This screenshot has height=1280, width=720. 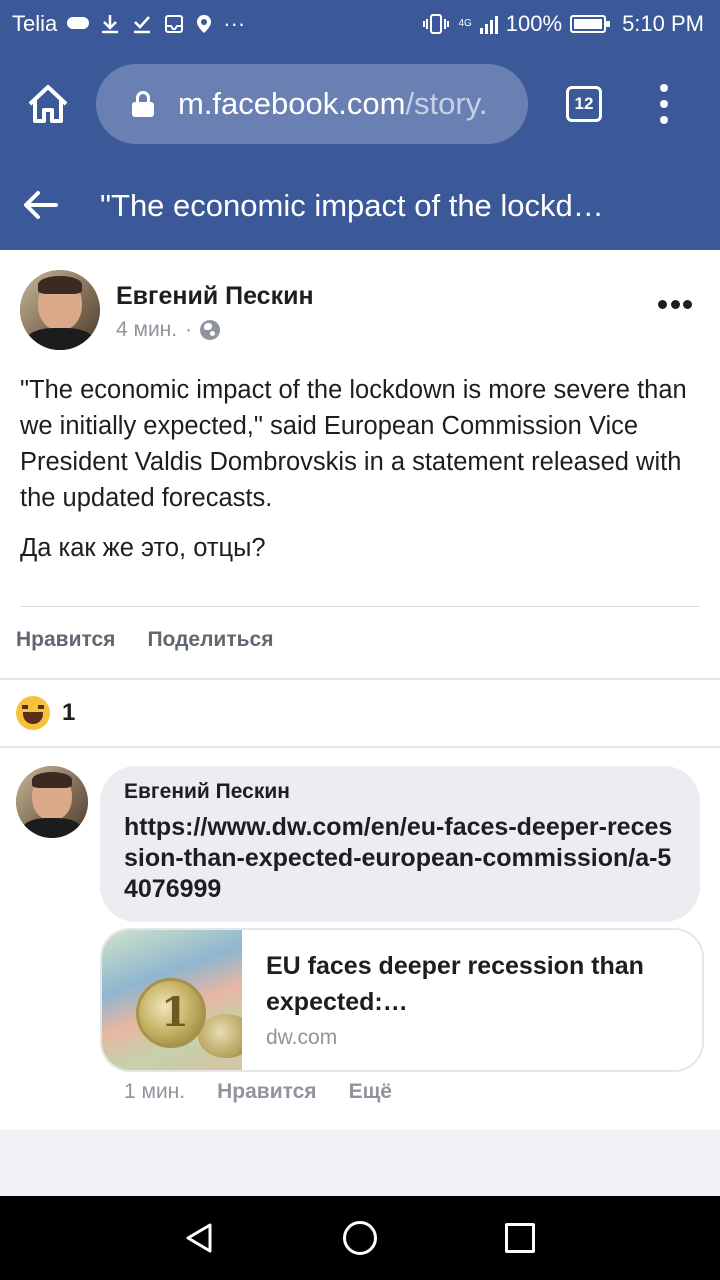 I want to click on post-options-icon, so click(x=675, y=305).